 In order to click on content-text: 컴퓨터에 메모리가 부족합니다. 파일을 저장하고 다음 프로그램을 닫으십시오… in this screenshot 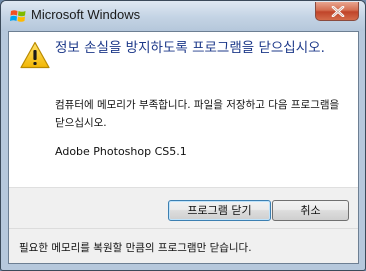, I will do `click(197, 114)`.